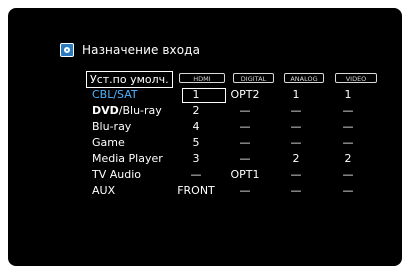 This screenshot has width=411, height=275. What do you see at coordinates (245, 175) in the screenshot?
I see `grid-cell: OPT1` at bounding box center [245, 175].